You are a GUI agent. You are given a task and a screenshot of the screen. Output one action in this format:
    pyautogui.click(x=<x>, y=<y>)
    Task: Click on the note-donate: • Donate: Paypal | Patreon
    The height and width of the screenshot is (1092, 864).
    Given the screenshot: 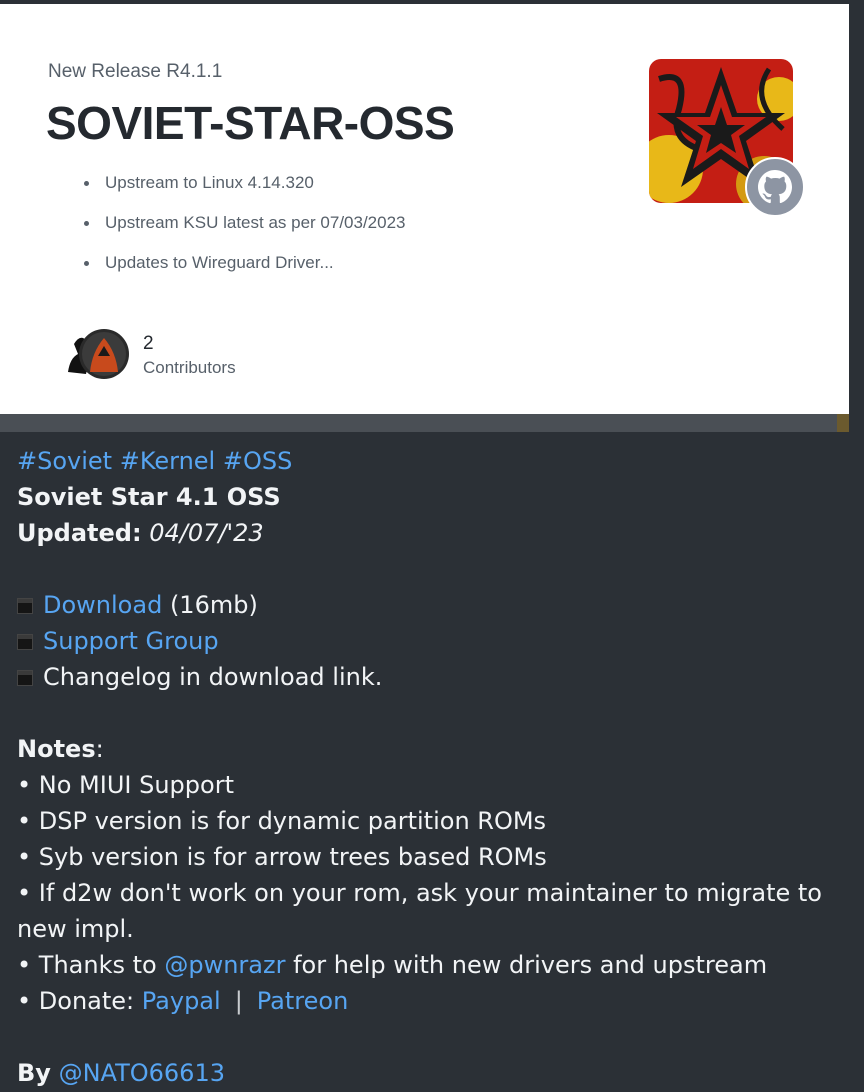 What is the action you would take?
    pyautogui.click(x=182, y=1001)
    